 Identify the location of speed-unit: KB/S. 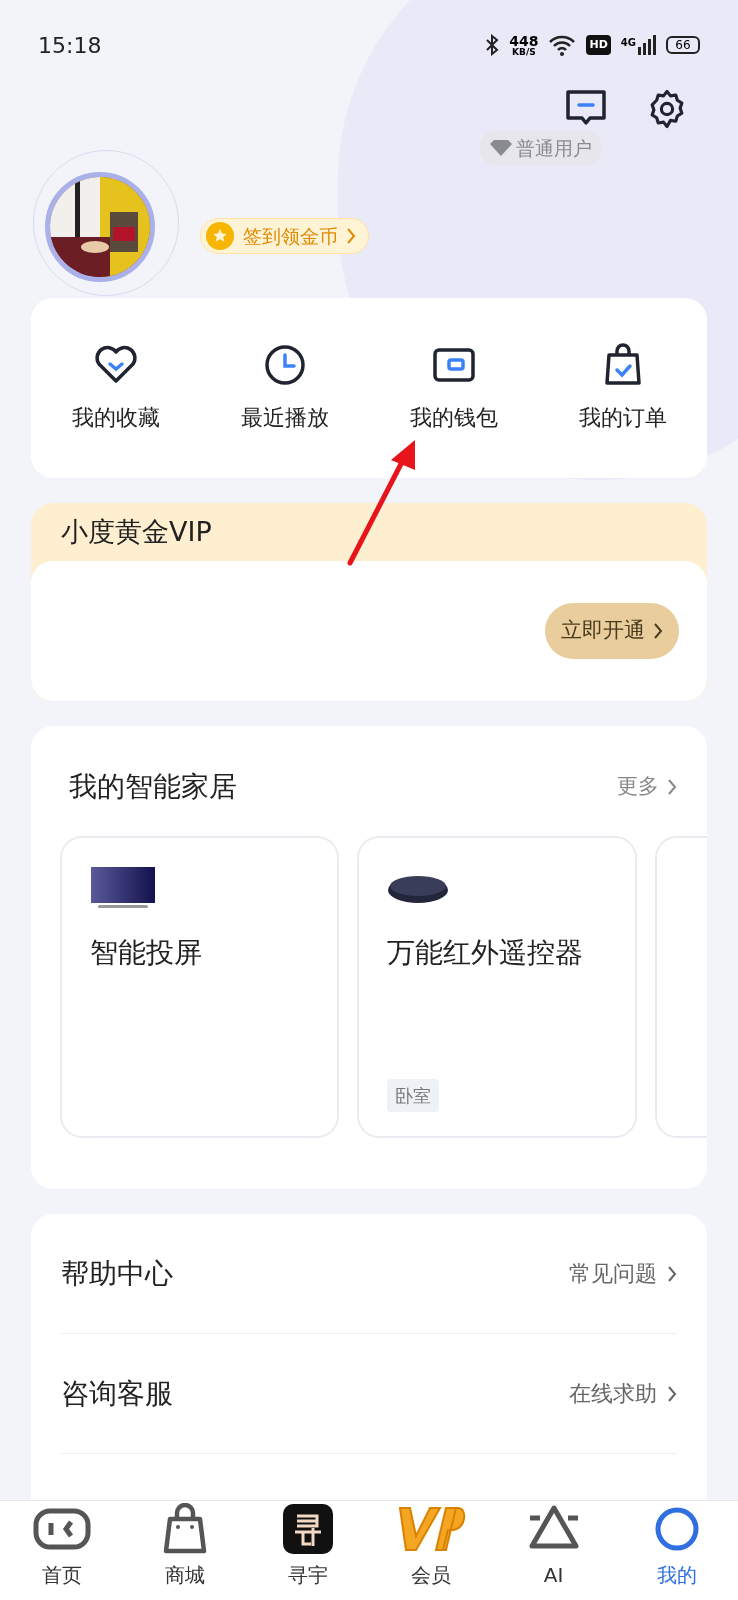
(524, 52).